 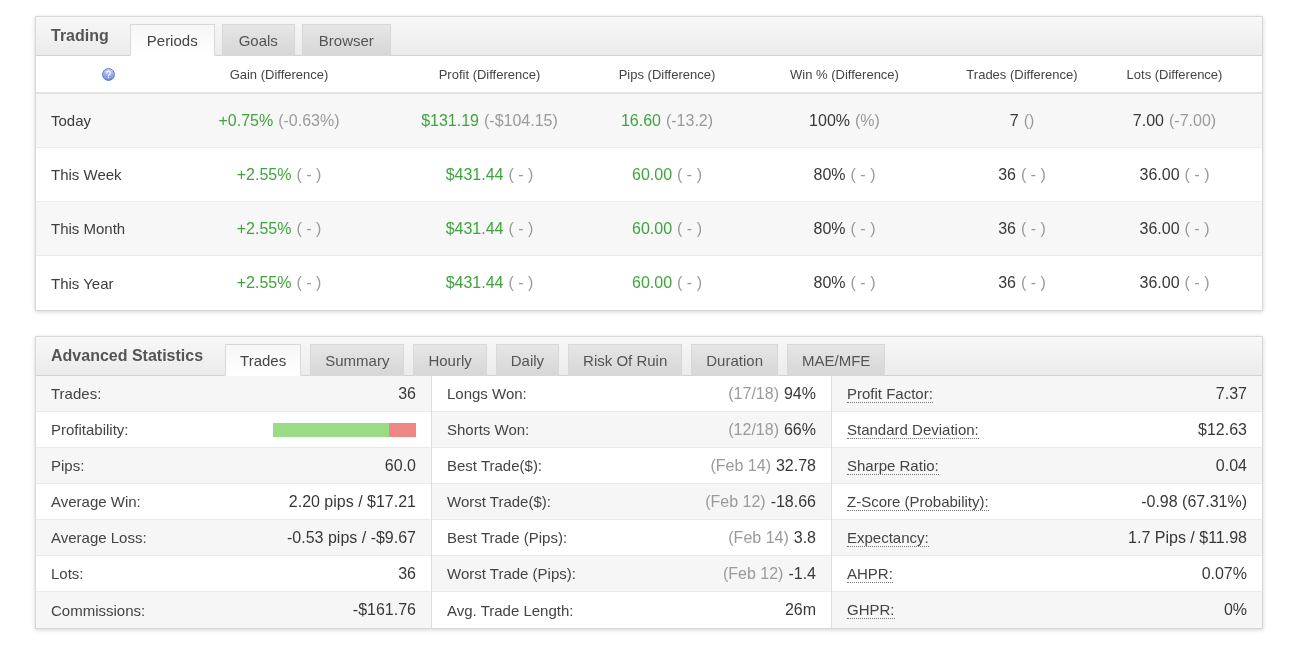 What do you see at coordinates (893, 465) in the screenshot?
I see `stat-label: Sharpe Ratio:` at bounding box center [893, 465].